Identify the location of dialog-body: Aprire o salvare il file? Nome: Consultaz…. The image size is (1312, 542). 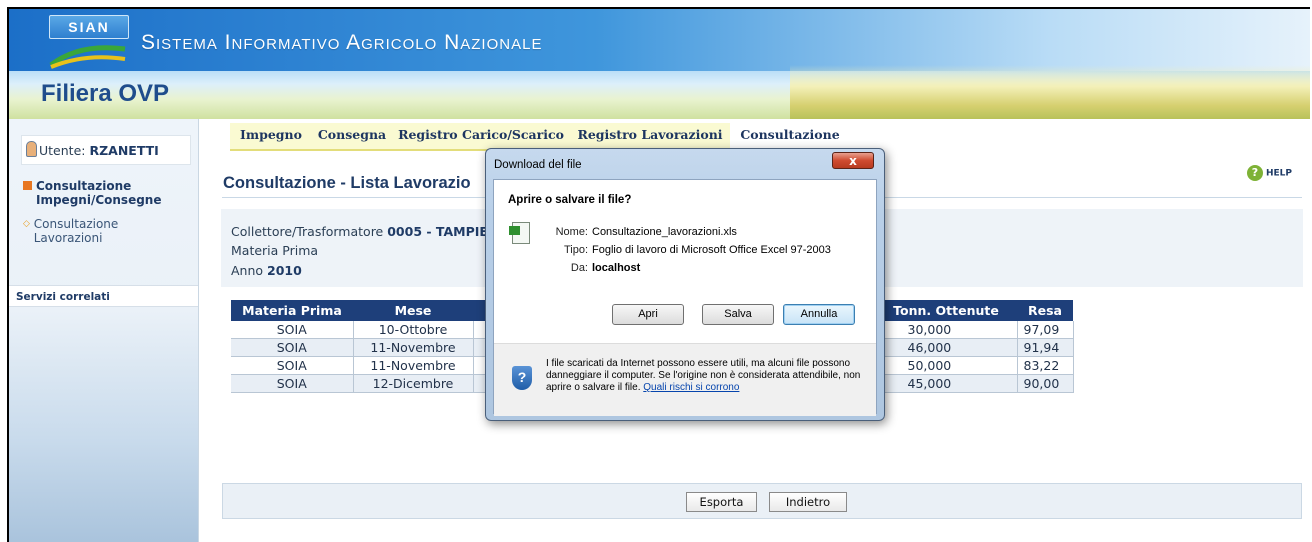
(685, 297).